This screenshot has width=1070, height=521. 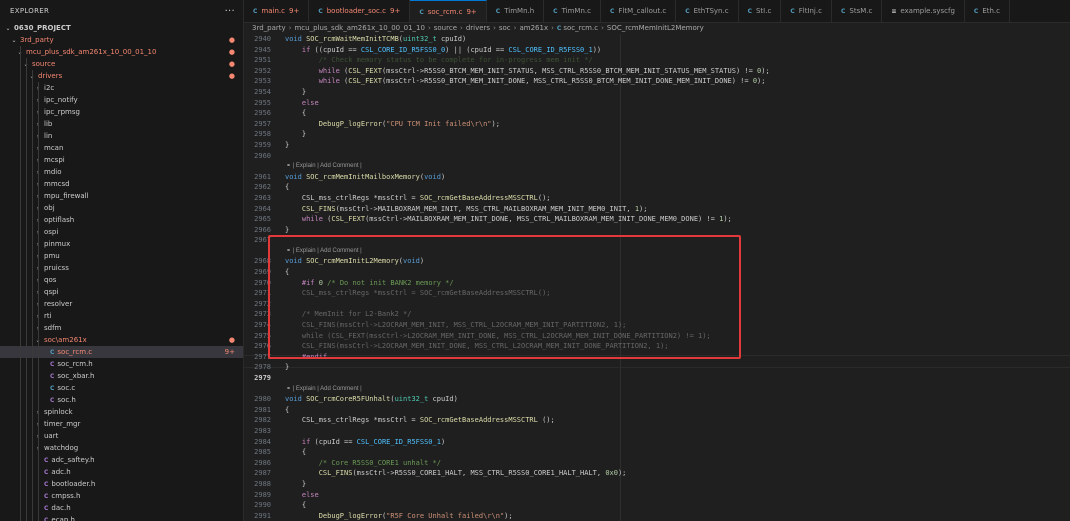 I want to click on breadcrumb-item: drivers, so click(x=478, y=28).